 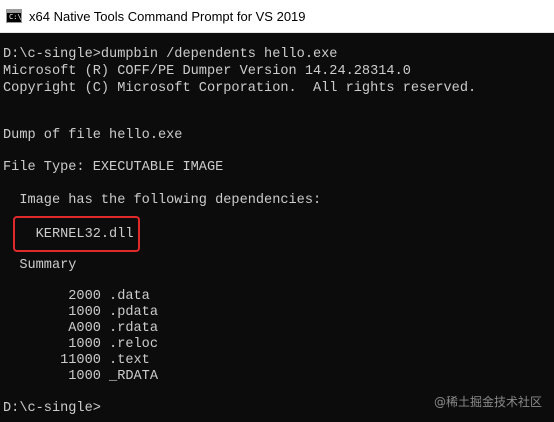 I want to click on summary-row: A000 .rdata, so click(x=80, y=328).